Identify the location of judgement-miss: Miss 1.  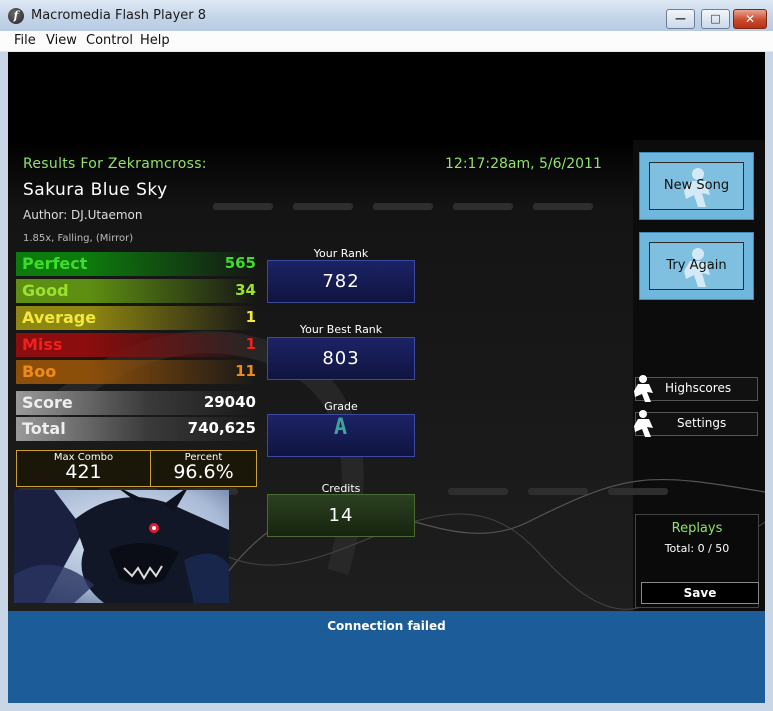
(136, 345).